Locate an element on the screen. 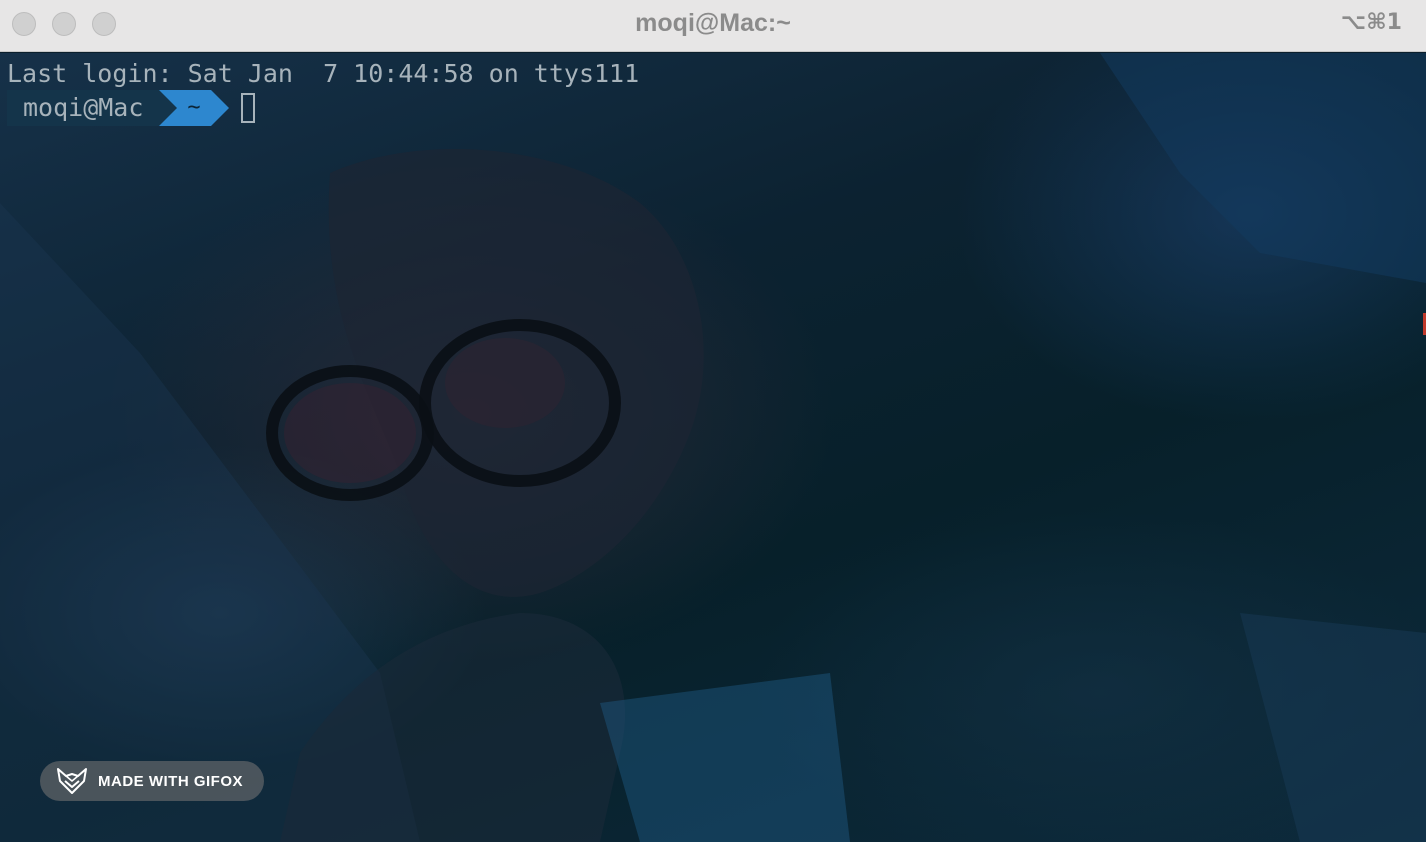 Image resolution: width=1426 pixels, height=842 pixels. prompt-user-segment: moqi@Mac is located at coordinates (83, 108).